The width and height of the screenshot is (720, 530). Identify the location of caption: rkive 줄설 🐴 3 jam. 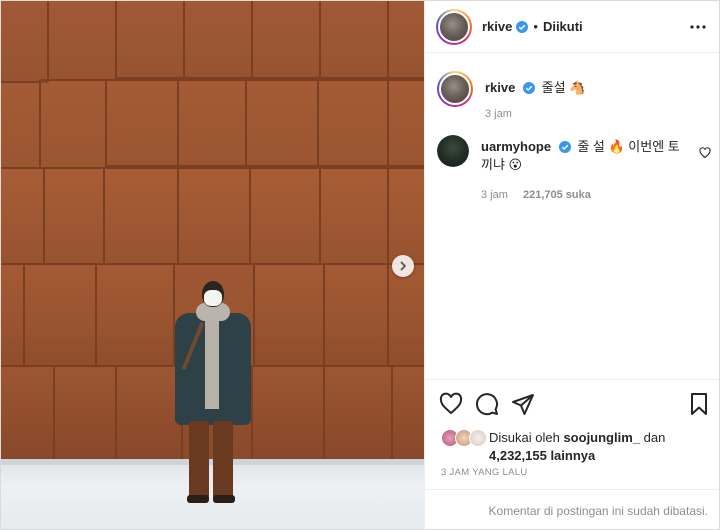
(574, 97).